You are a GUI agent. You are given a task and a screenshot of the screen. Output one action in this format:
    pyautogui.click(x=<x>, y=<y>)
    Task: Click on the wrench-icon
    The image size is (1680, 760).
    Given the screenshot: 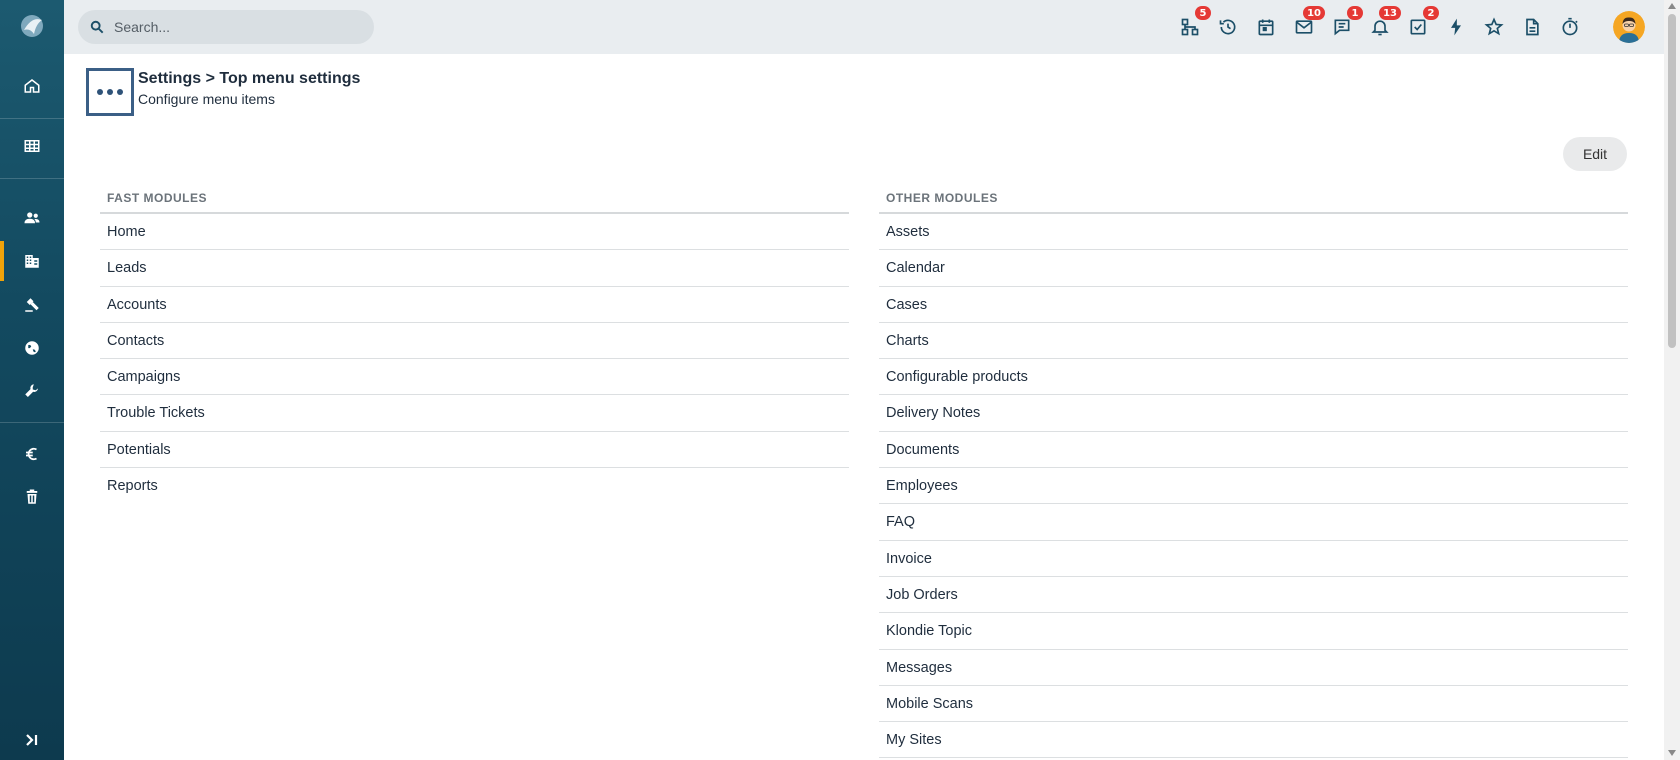 What is the action you would take?
    pyautogui.click(x=31, y=390)
    